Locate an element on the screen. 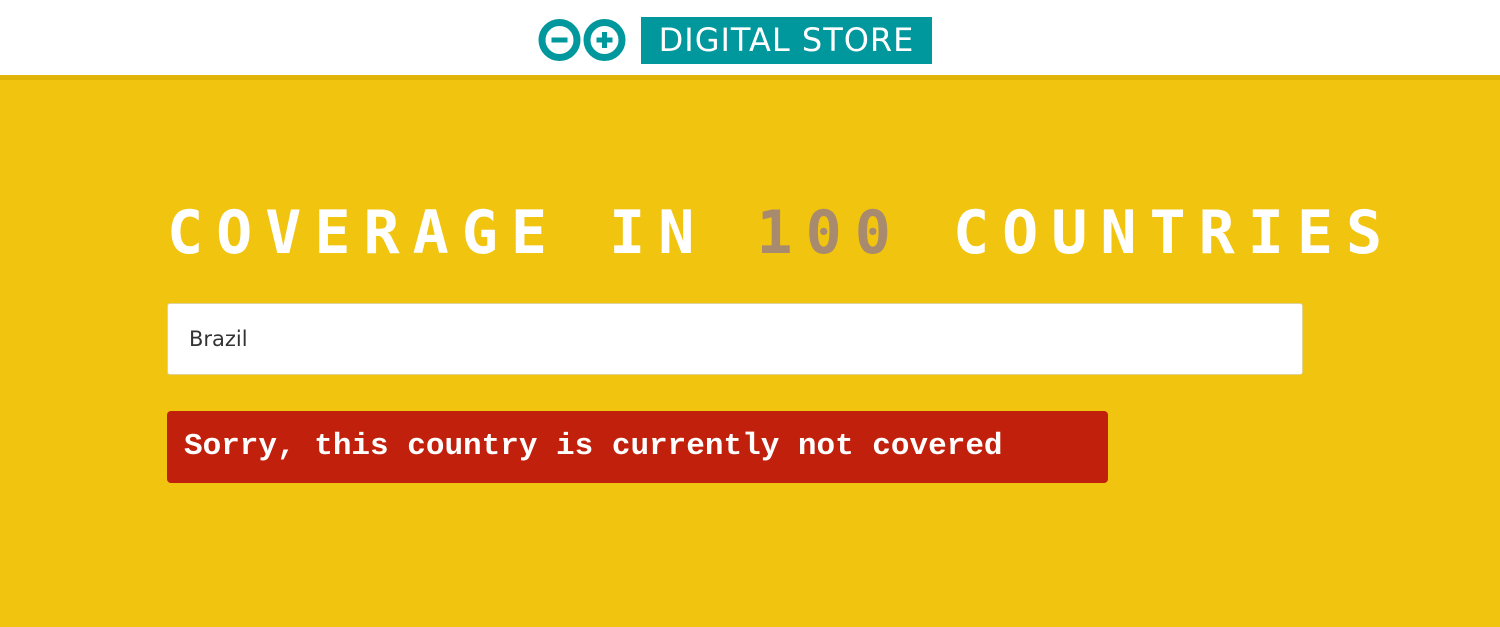 Image resolution: width=1500 pixels, height=627 pixels. store-label: DIGITAL STORE is located at coordinates (786, 40).